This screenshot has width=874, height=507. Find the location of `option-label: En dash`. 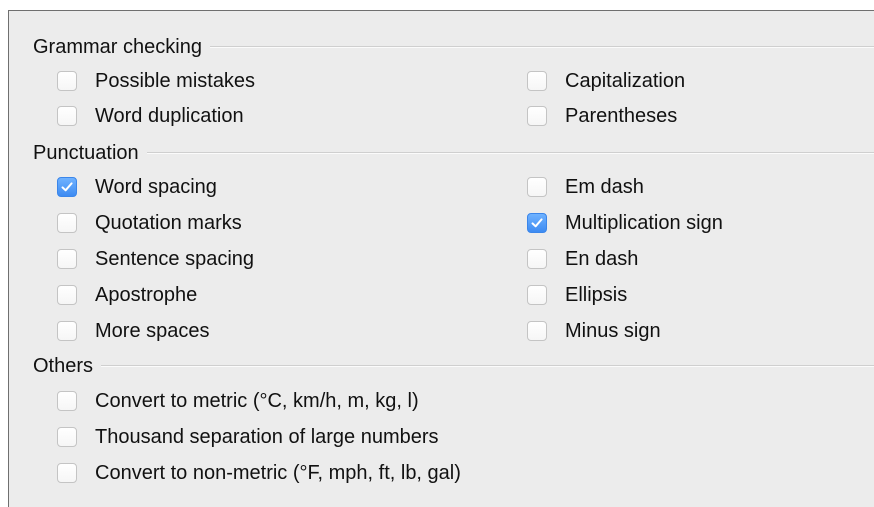

option-label: En dash is located at coordinates (602, 258).